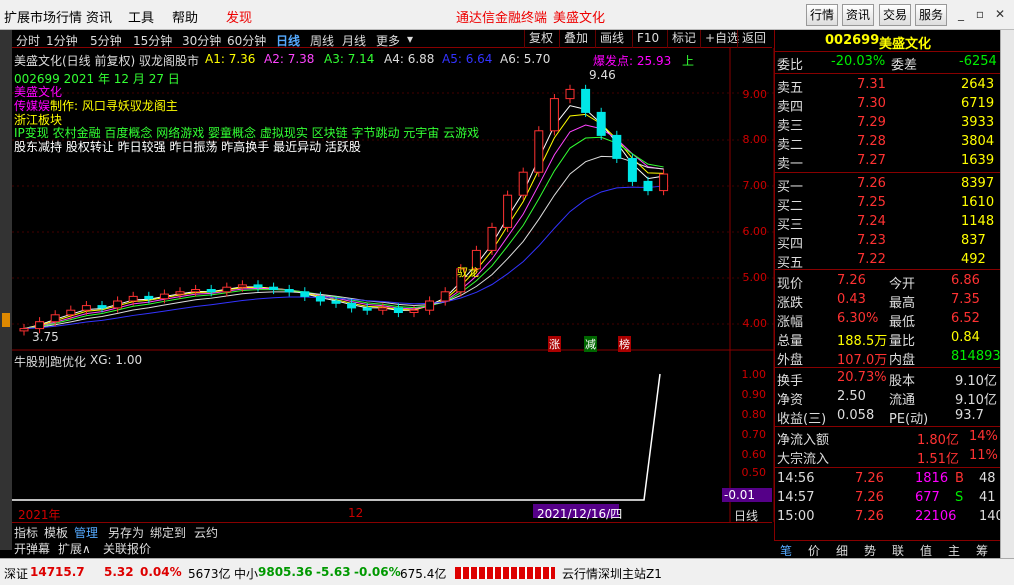 This screenshot has width=1014, height=585. Describe the element at coordinates (356, 513) in the screenshot. I see `x-axis-month: 12` at that location.